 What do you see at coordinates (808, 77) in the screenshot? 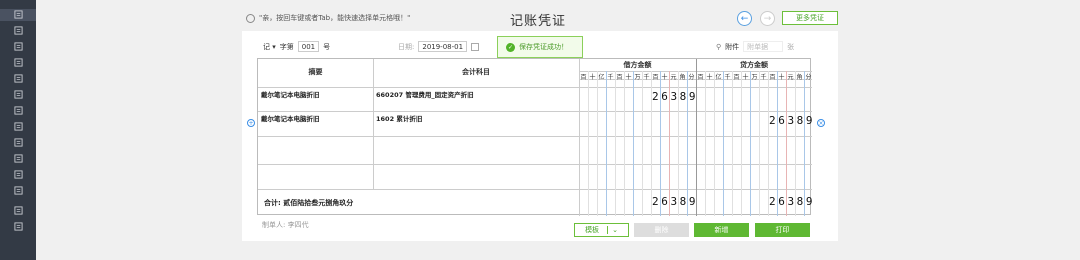
I see `credit-unit-label: 分` at bounding box center [808, 77].